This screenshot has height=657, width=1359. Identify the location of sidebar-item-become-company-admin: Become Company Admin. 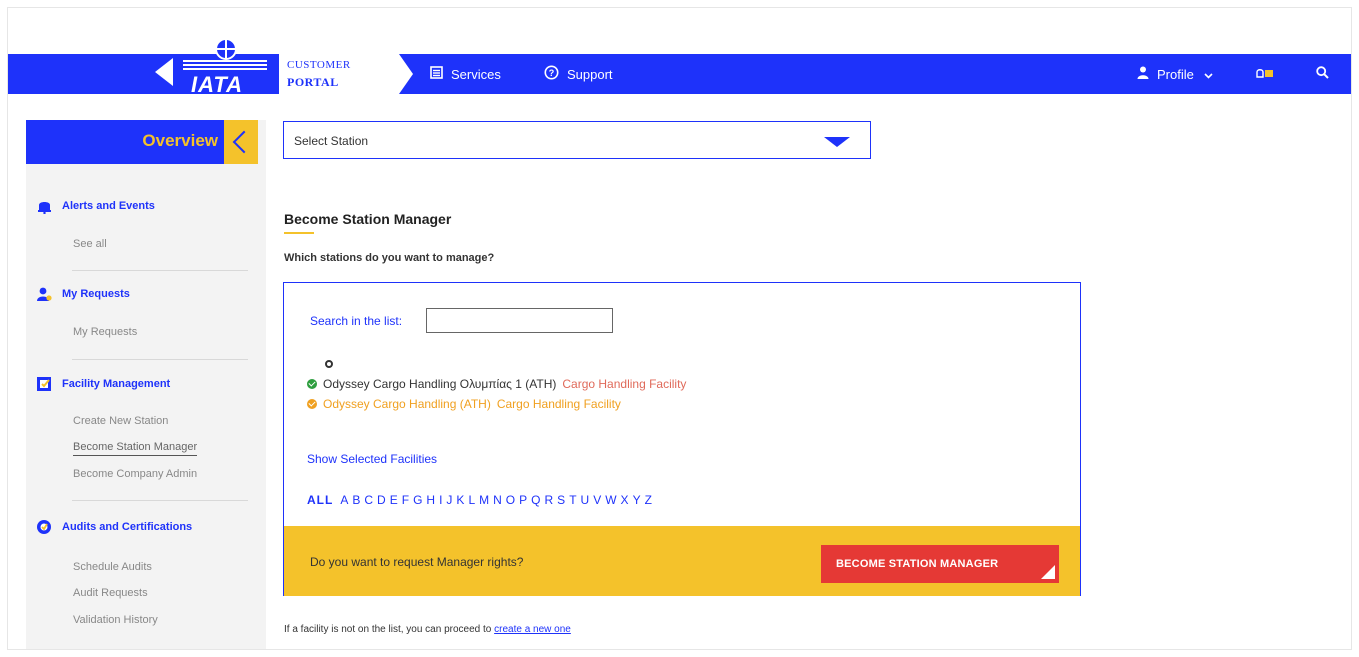
(135, 474).